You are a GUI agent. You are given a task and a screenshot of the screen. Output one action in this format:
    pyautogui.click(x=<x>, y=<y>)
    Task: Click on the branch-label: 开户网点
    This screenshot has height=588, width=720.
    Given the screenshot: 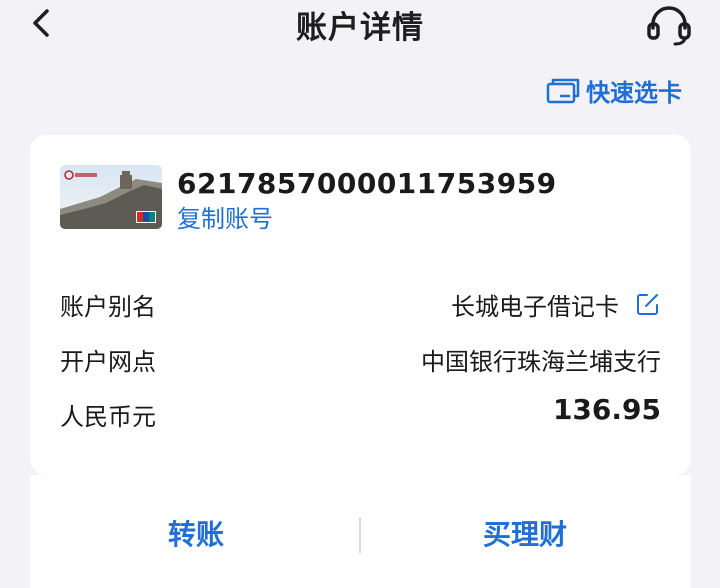 What is the action you would take?
    pyautogui.click(x=108, y=362)
    